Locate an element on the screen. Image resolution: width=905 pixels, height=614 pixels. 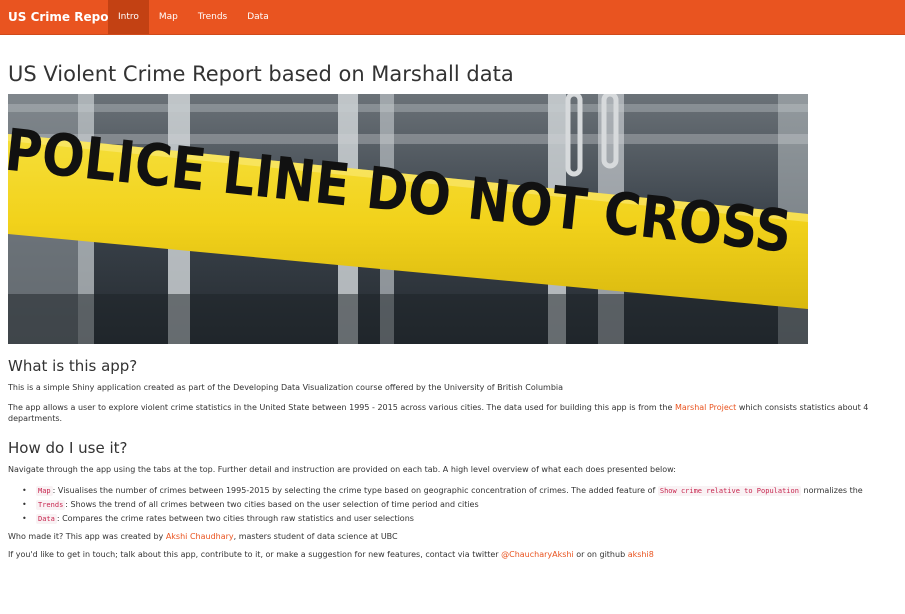
data-code: Data is located at coordinates (46, 519).